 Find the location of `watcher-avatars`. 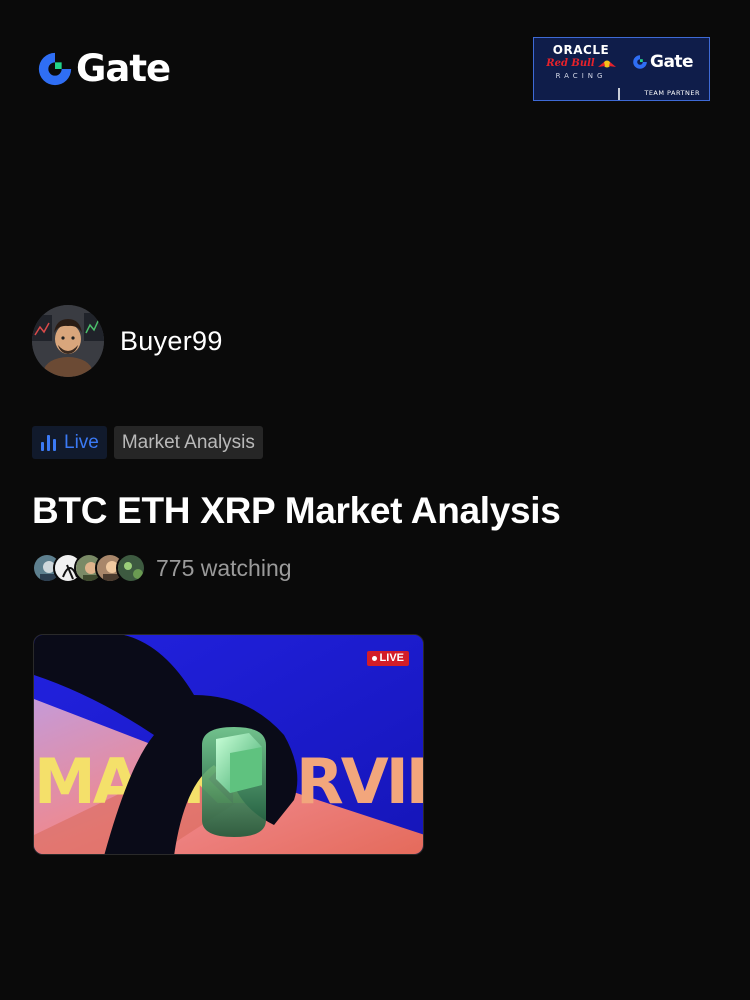

watcher-avatars is located at coordinates (89, 568).